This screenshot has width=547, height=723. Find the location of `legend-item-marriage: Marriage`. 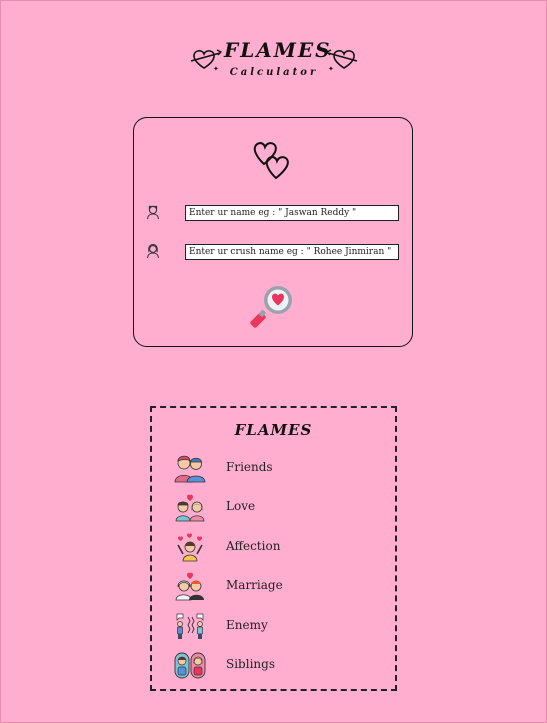

legend-item-marriage: Marriage is located at coordinates (274, 586).